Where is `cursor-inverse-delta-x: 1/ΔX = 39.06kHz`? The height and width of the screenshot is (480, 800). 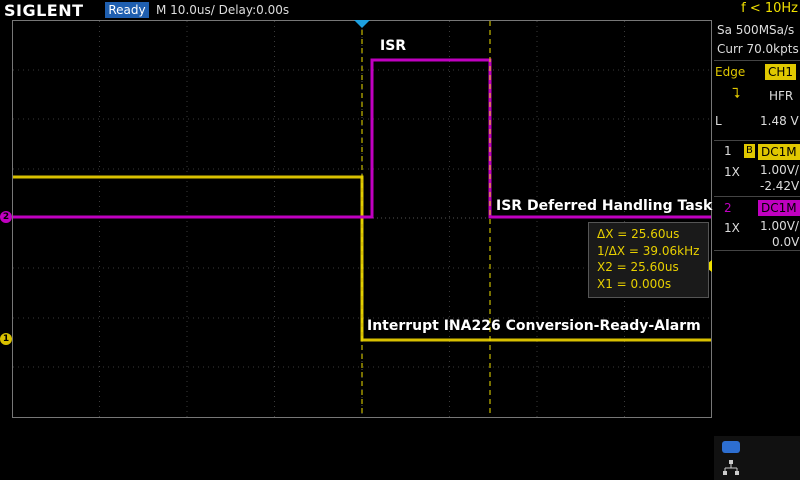
cursor-inverse-delta-x: 1/ΔX = 39.06kHz is located at coordinates (648, 250).